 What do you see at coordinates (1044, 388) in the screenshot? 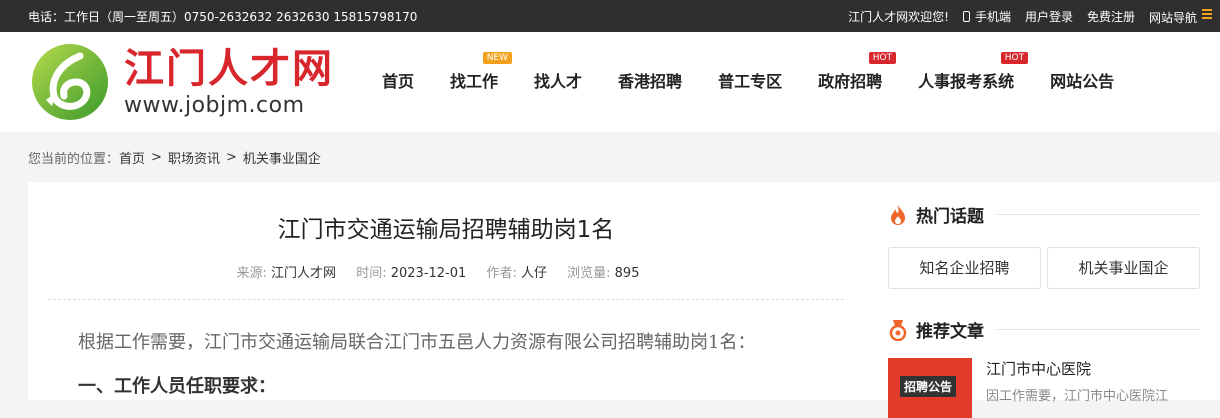
I see `recommended-item: 招聘公告 江门市中心医院 因工作需要，江门市中心医院江` at bounding box center [1044, 388].